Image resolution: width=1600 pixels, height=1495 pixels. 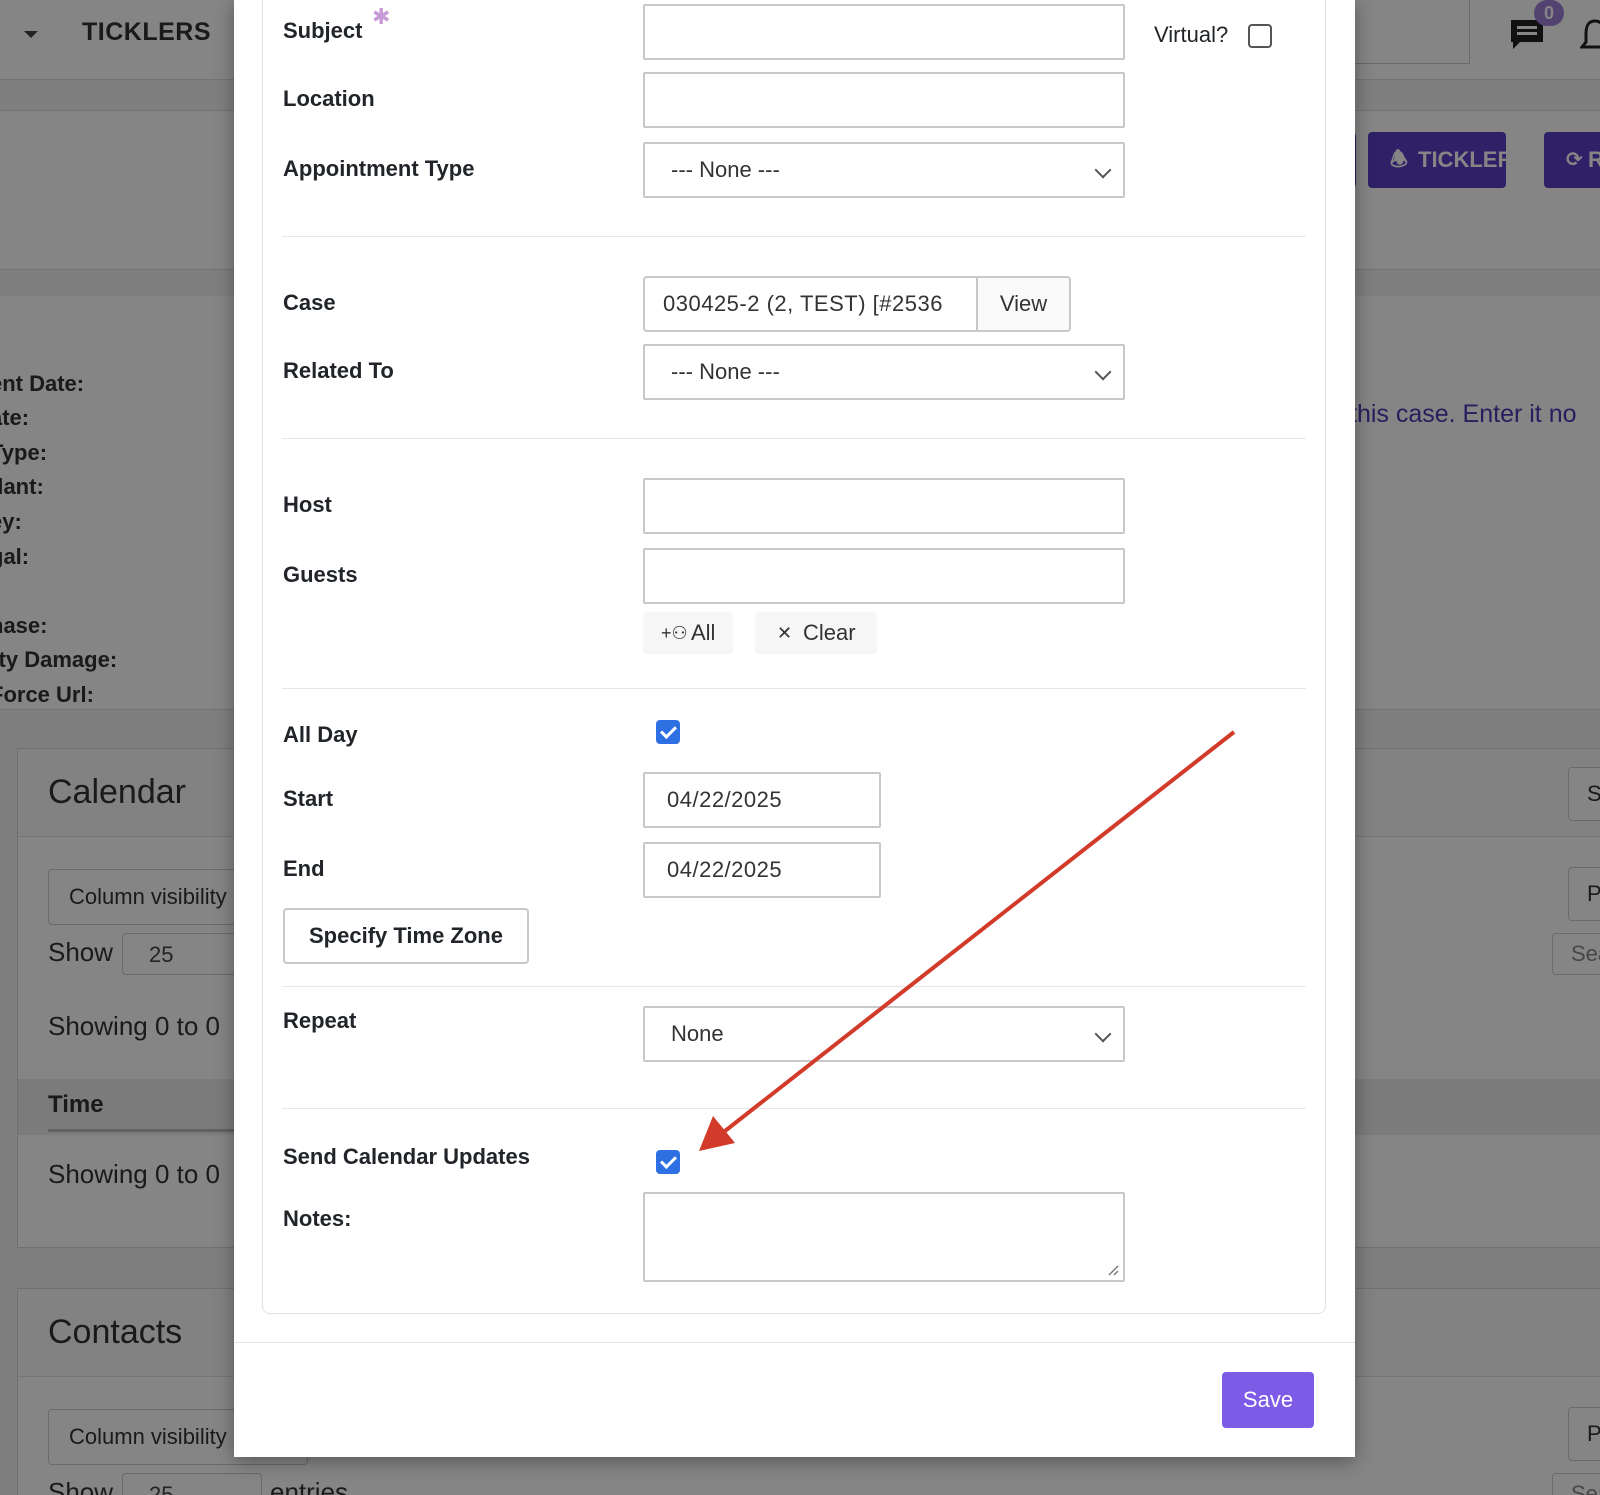 I want to click on case-label: Case, so click(x=309, y=302).